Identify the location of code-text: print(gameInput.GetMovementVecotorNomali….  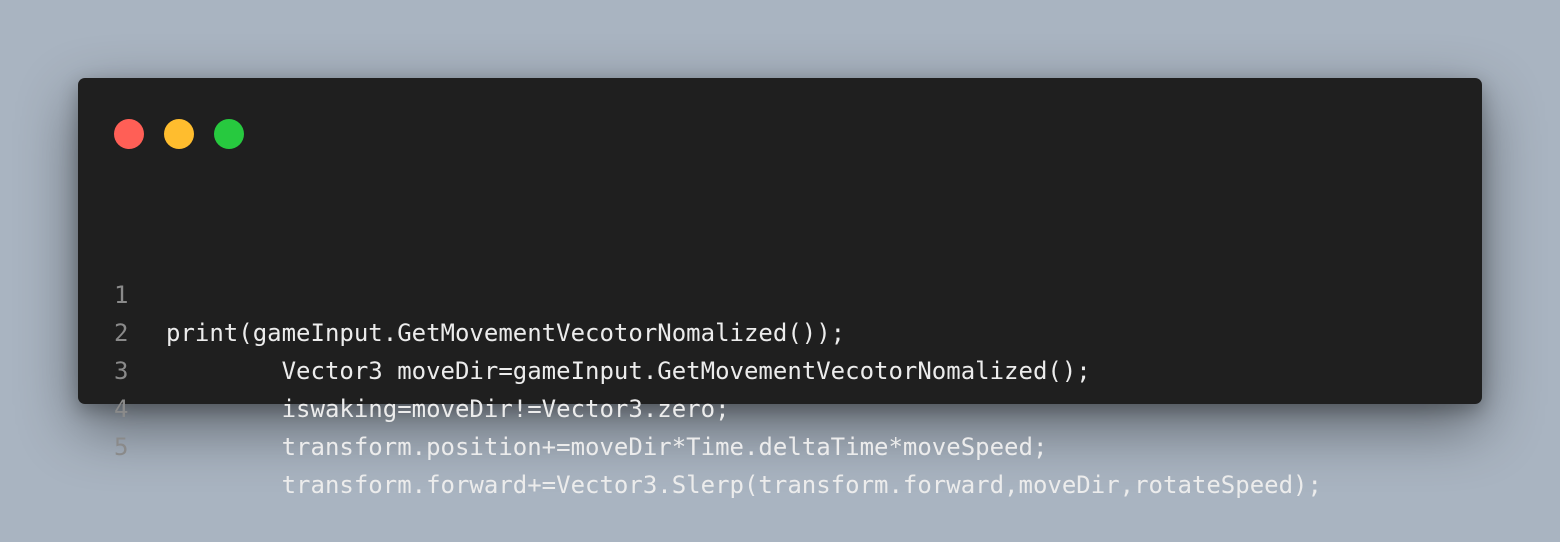
(506, 333).